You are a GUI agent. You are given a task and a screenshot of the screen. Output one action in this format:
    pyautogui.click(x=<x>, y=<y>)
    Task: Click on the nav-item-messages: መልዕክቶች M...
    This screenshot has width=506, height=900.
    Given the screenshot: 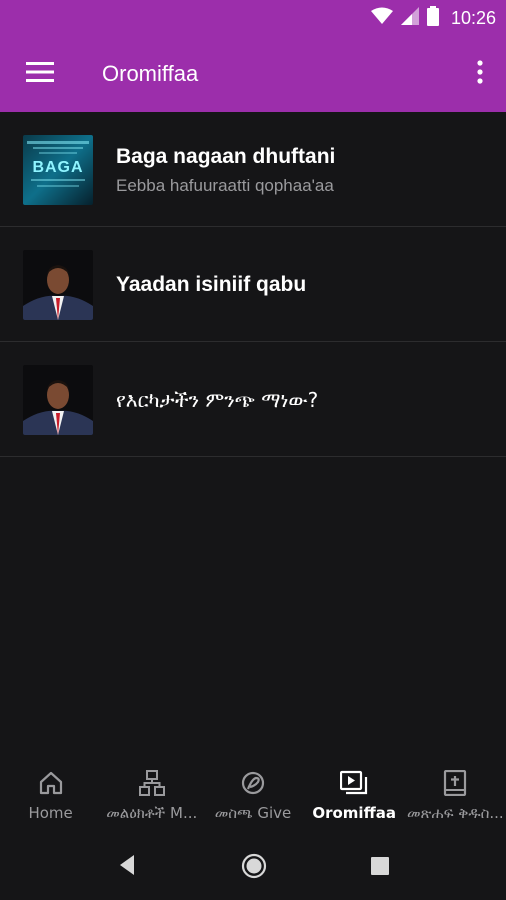 What is the action you would take?
    pyautogui.click(x=151, y=795)
    